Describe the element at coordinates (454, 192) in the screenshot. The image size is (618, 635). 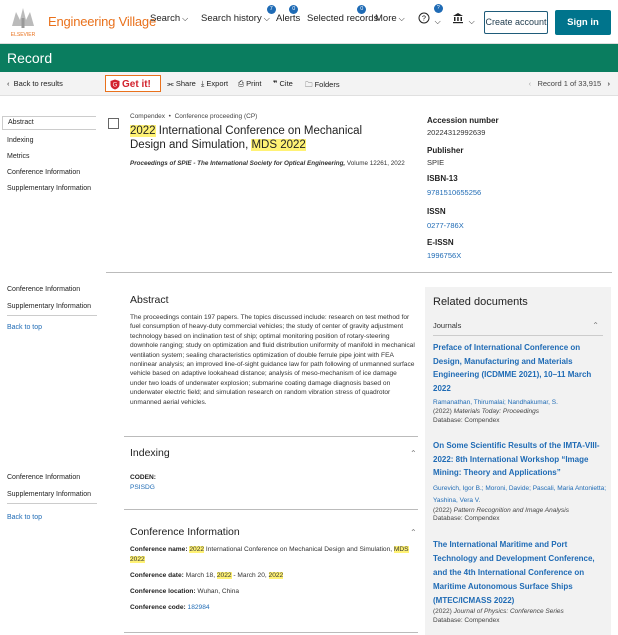
I see `isbn-link: 9781510655256` at that location.